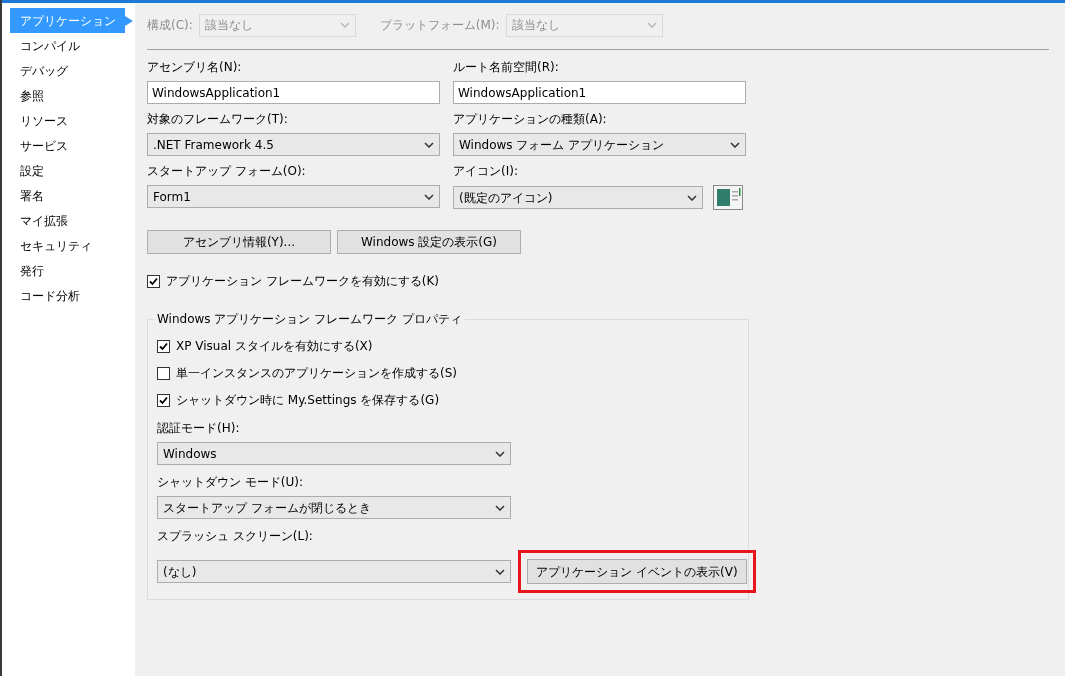 The height and width of the screenshot is (676, 1065). What do you see at coordinates (67, 220) in the screenshot?
I see `sidebar-item: マイ拡張` at bounding box center [67, 220].